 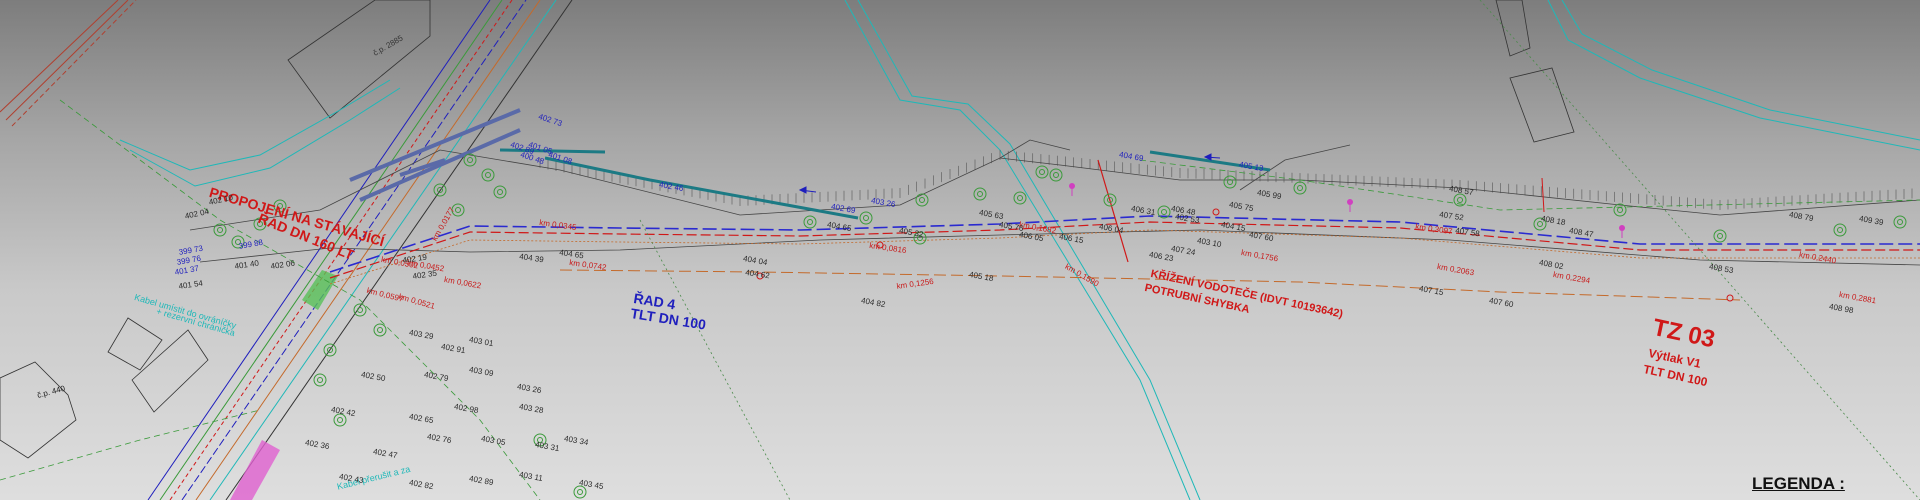 I want to click on marker-right, so click(x=1543, y=195).